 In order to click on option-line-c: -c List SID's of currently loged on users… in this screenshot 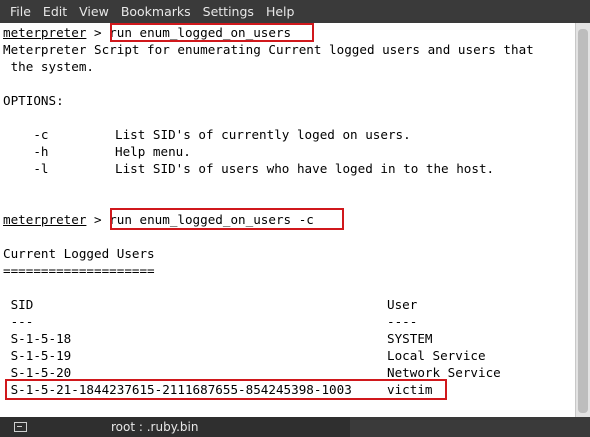, I will do `click(206, 134)`.